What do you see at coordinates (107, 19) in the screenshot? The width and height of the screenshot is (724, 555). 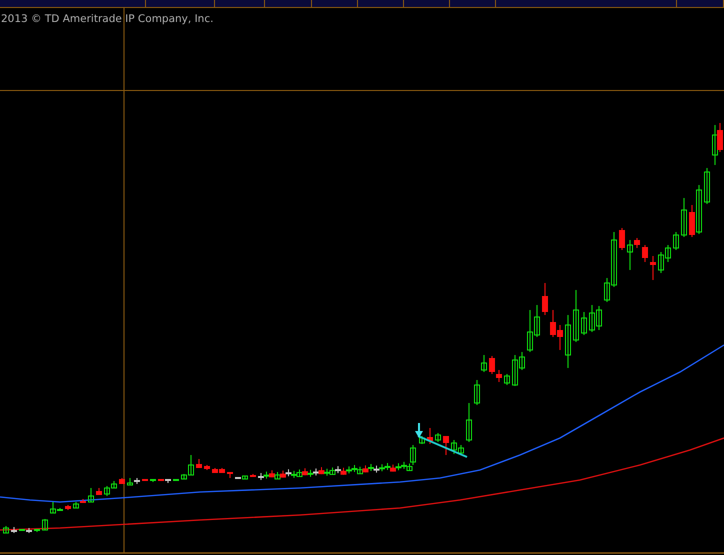 I see `copyright-text: 2013 © TD Ameritrade IP Company, Inc.` at bounding box center [107, 19].